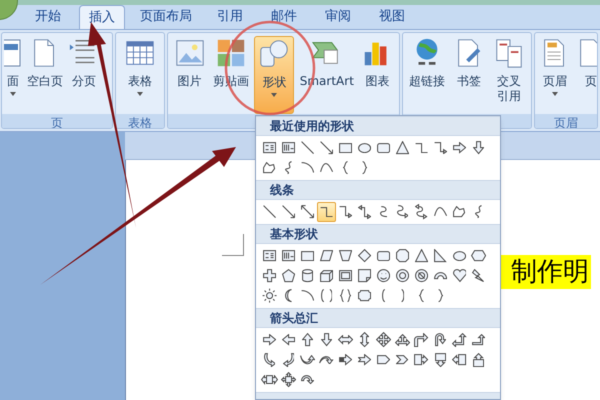  What do you see at coordinates (585, 75) in the screenshot?
I see `ribbon-button: 页` at bounding box center [585, 75].